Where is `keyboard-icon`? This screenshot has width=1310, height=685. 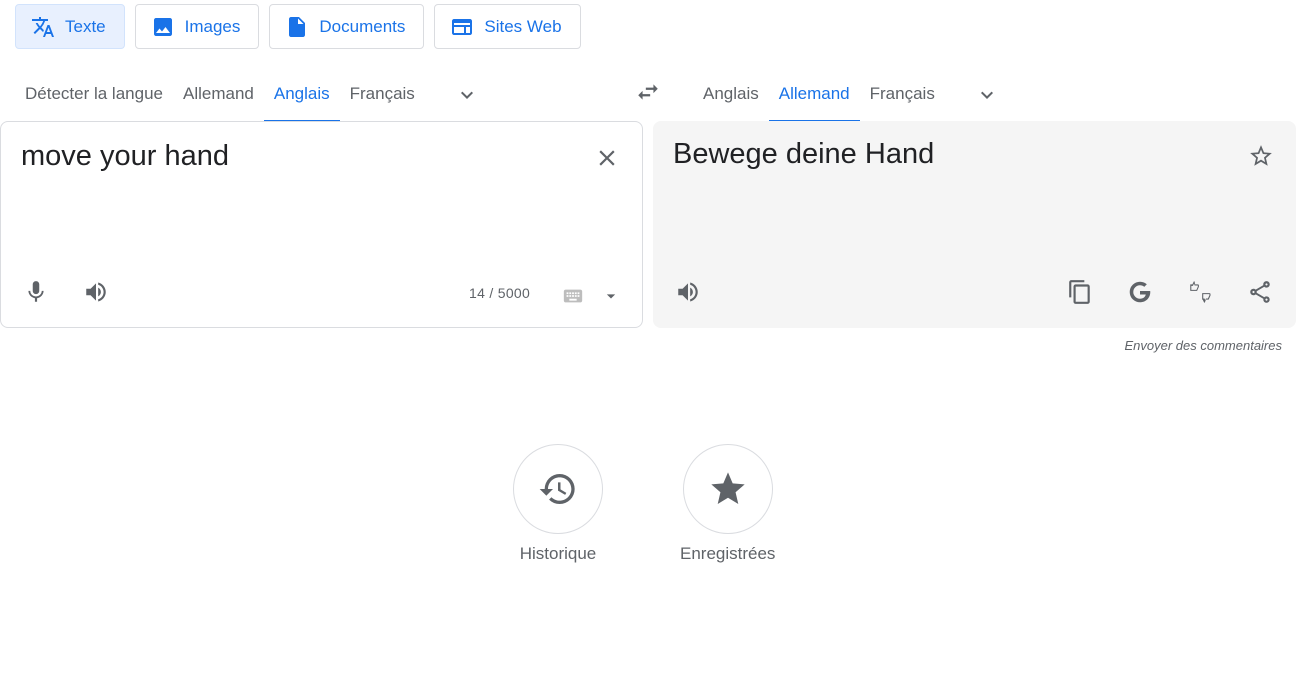
keyboard-icon is located at coordinates (573, 296).